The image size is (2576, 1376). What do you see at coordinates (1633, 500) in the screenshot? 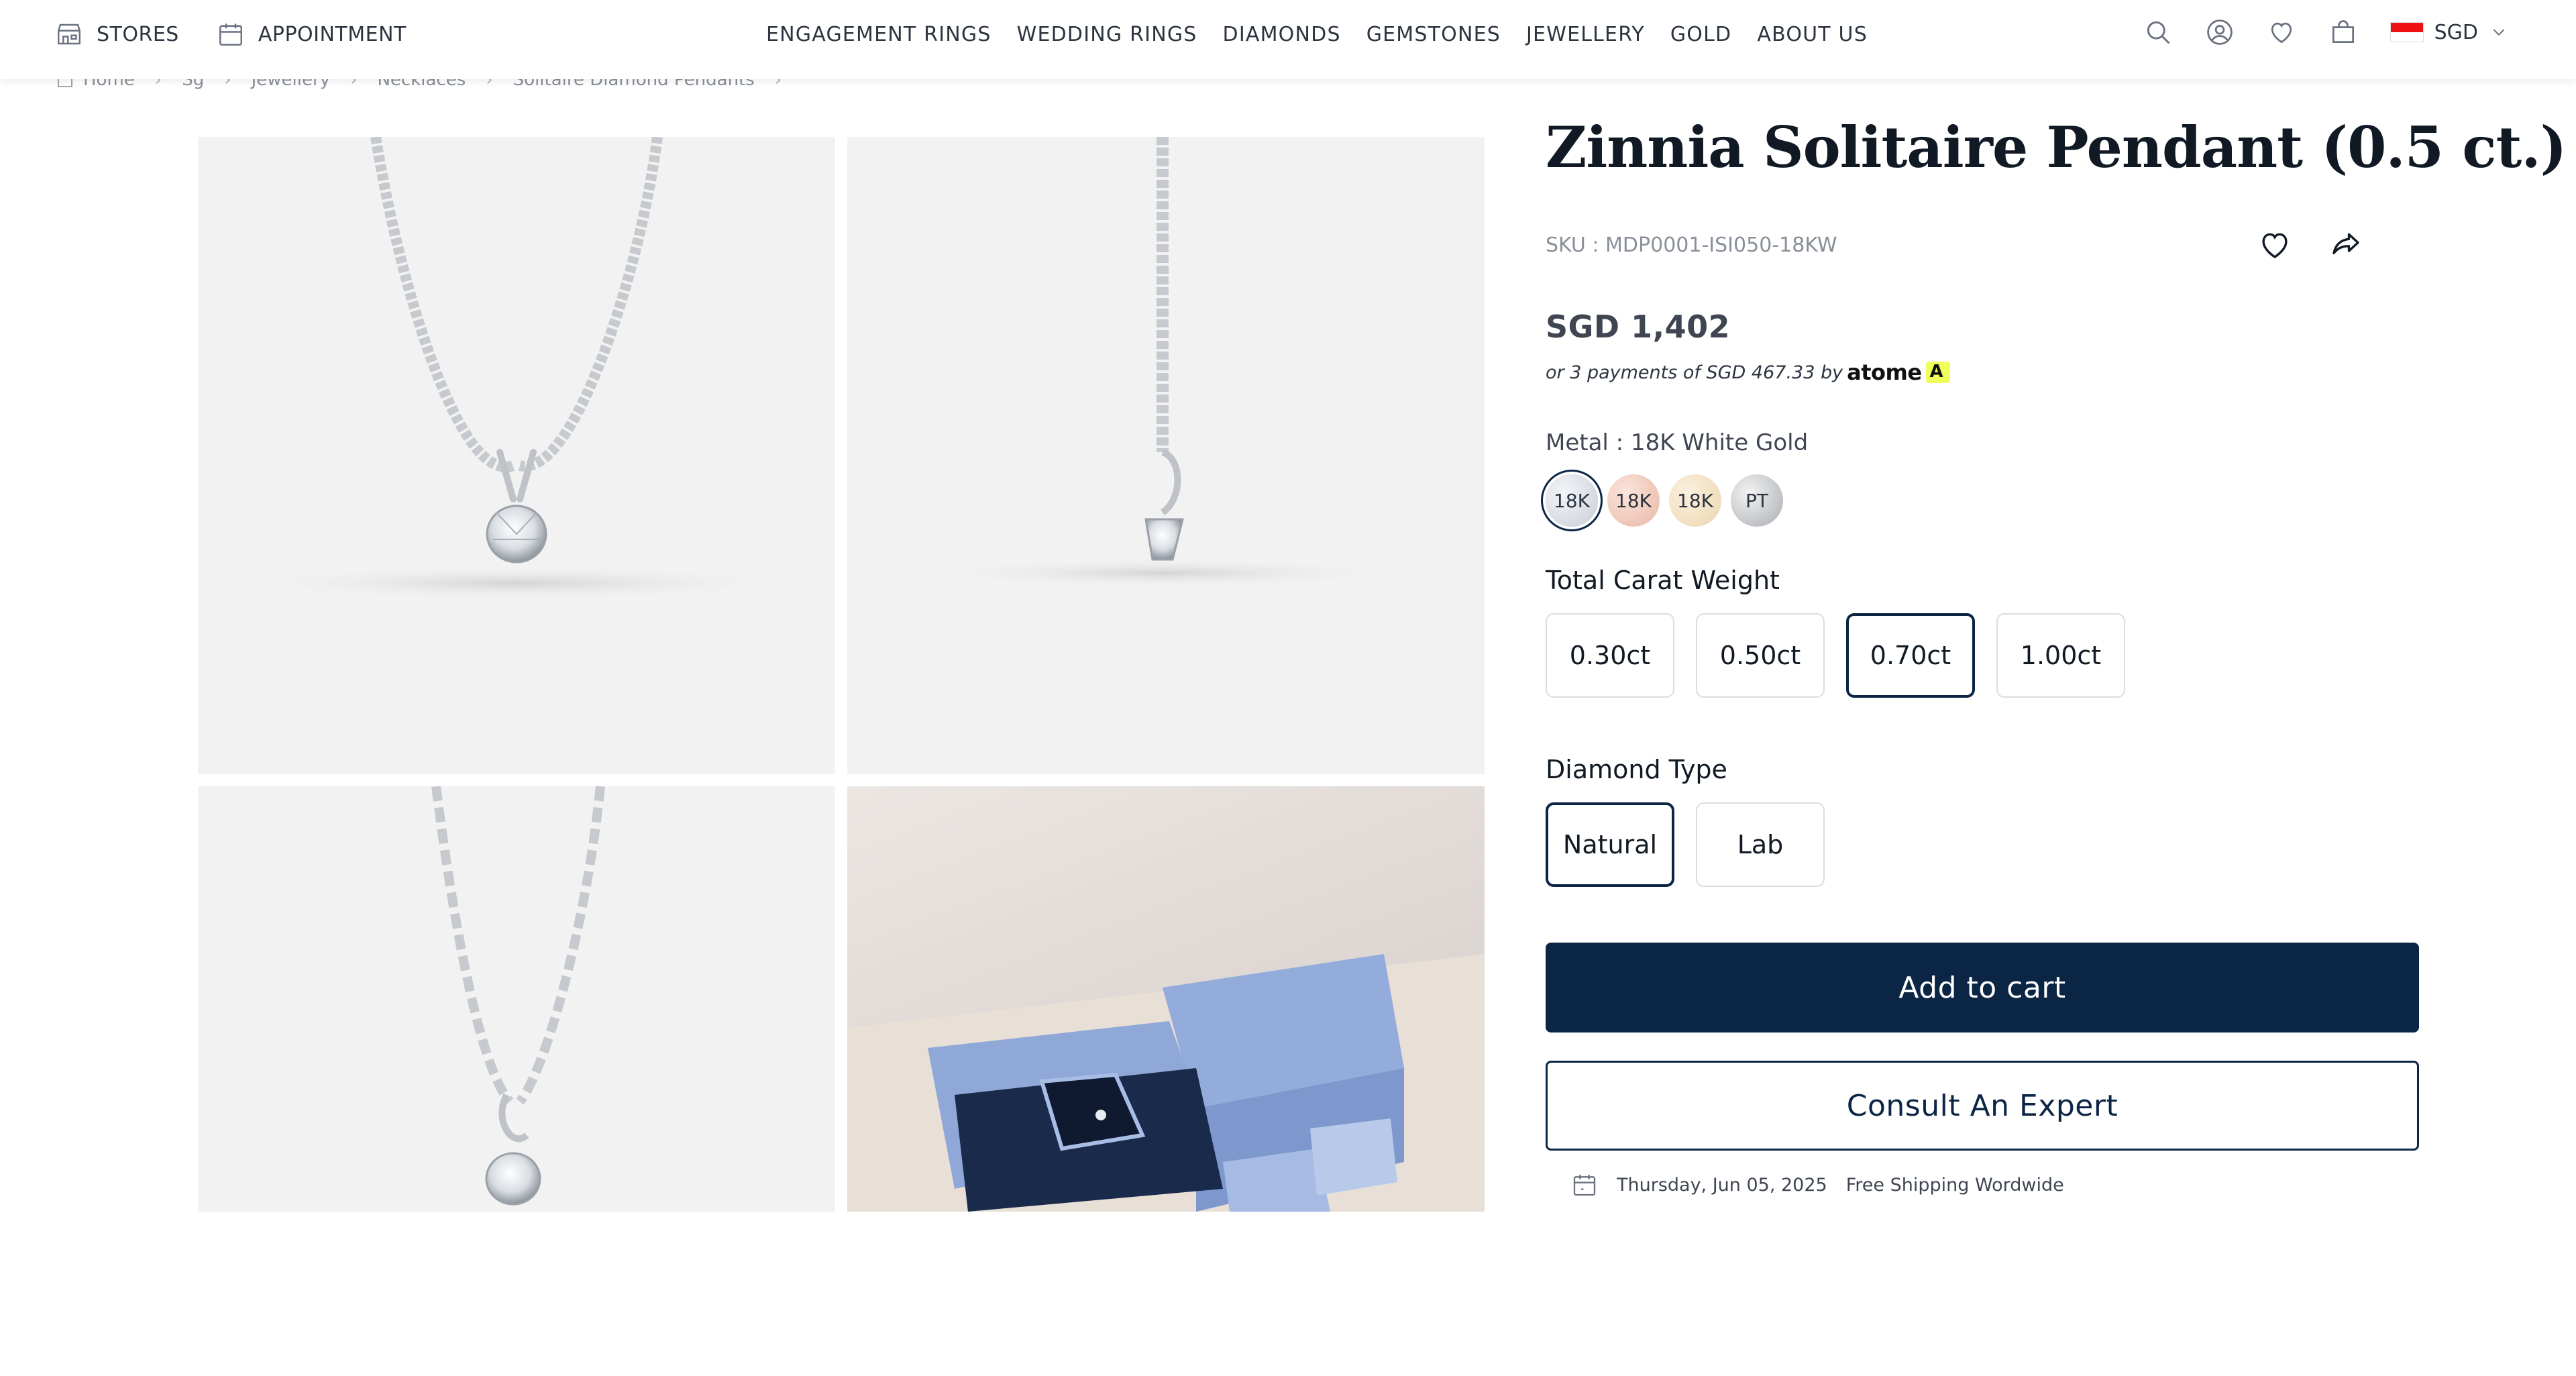
I see `metal-swatch-18k-rose: 18K` at bounding box center [1633, 500].